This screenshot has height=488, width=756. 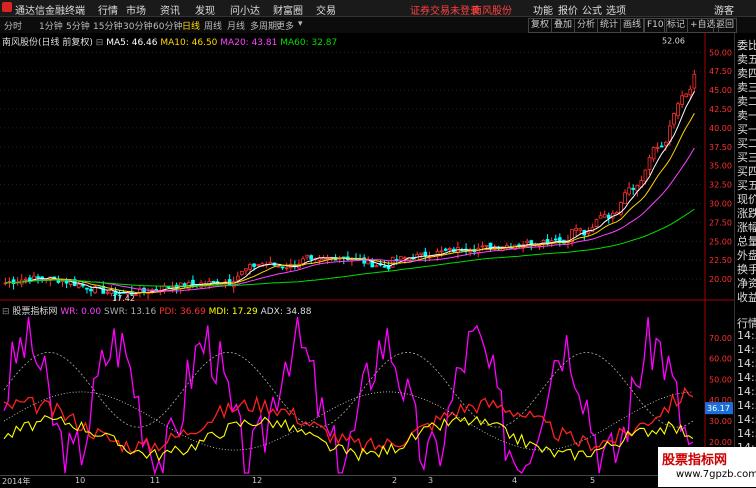 What do you see at coordinates (326, 9) in the screenshot?
I see `menu-trade: 交易` at bounding box center [326, 9].